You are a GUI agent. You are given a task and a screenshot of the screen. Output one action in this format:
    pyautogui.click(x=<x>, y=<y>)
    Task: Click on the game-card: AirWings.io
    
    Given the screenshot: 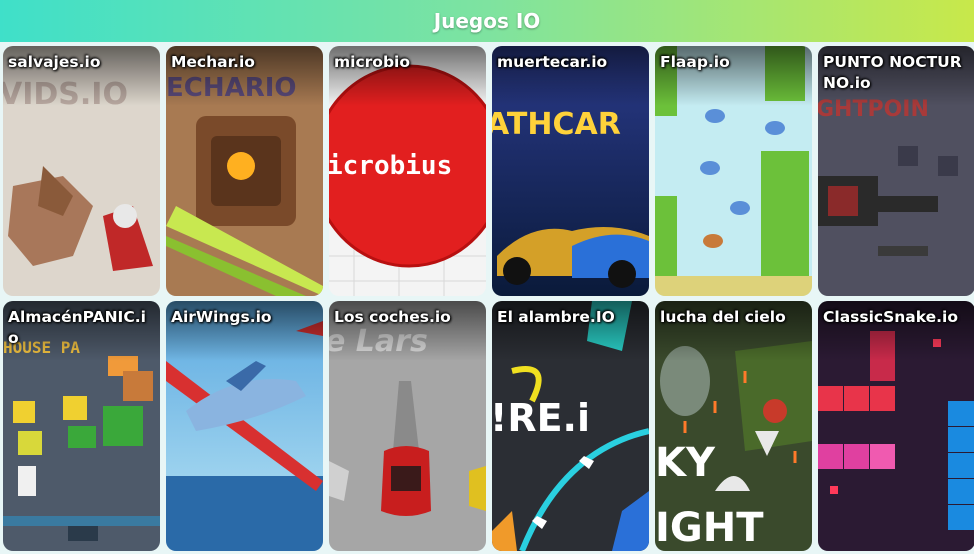 What is the action you would take?
    pyautogui.click(x=244, y=426)
    